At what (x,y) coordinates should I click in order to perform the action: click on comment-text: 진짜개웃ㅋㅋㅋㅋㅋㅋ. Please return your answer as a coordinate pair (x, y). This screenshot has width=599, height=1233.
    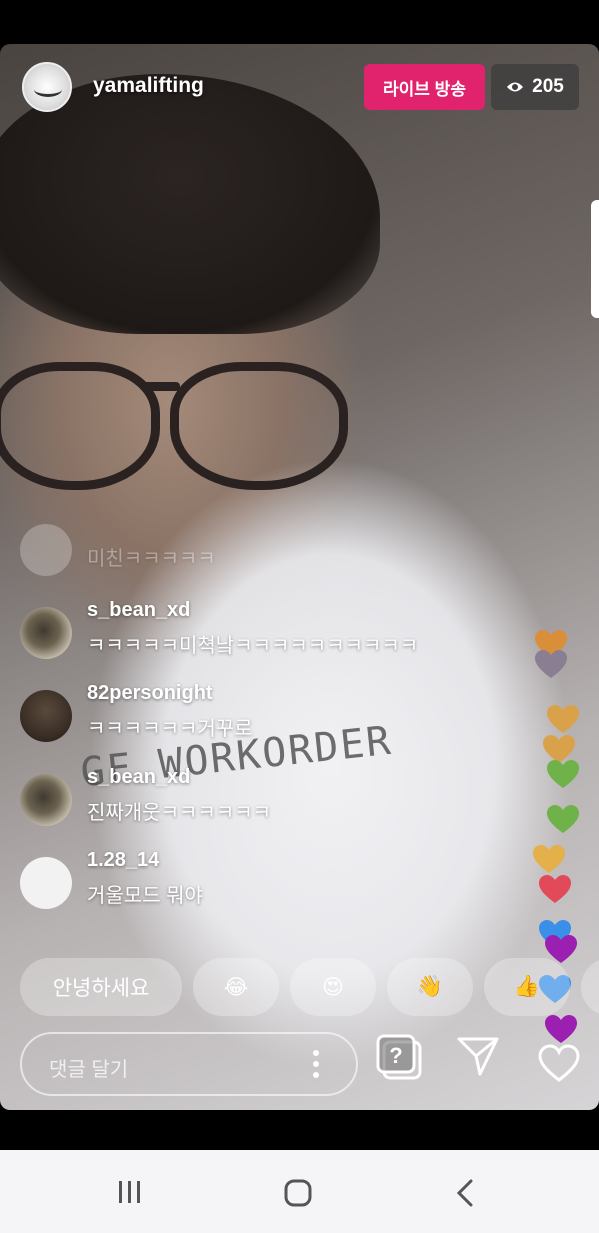
    Looking at the image, I should click on (179, 813).